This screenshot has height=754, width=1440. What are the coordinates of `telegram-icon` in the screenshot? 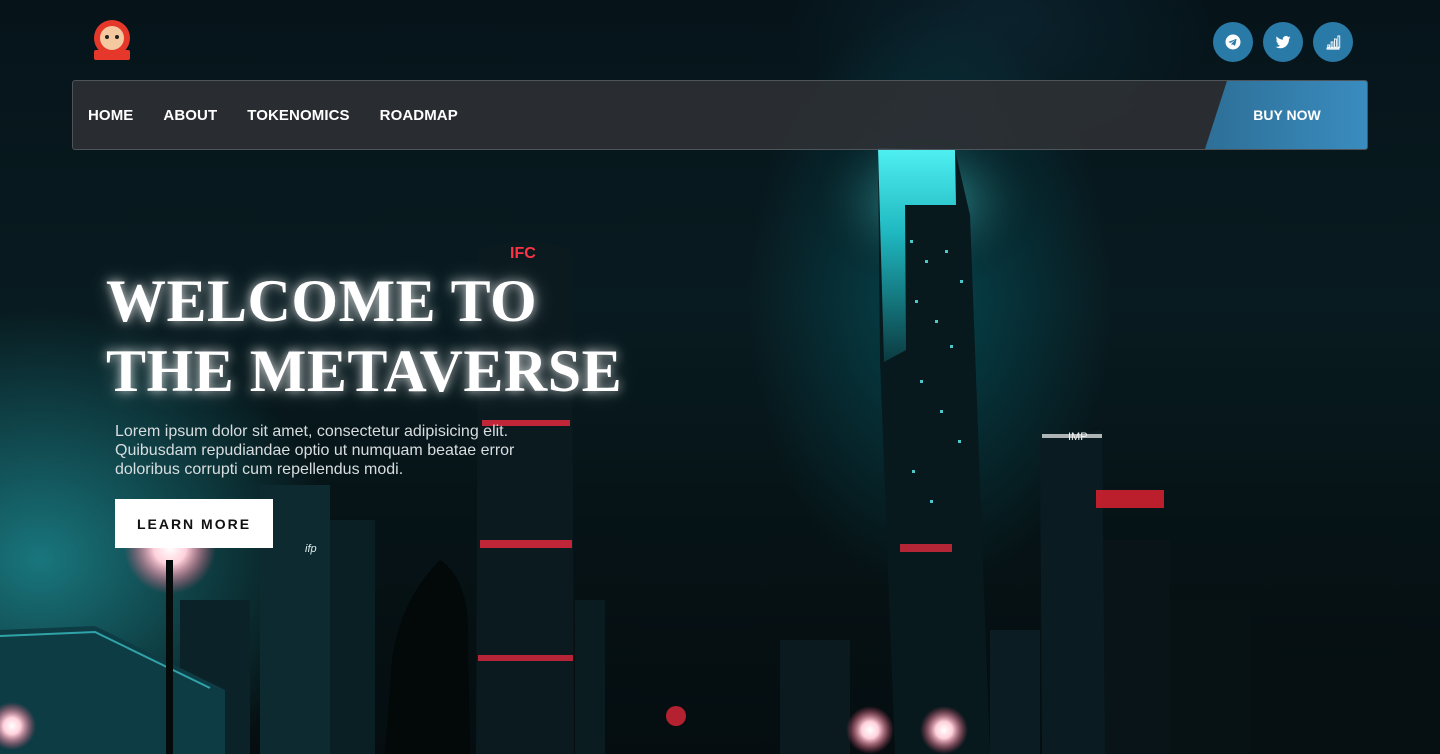 It's located at (1233, 42).